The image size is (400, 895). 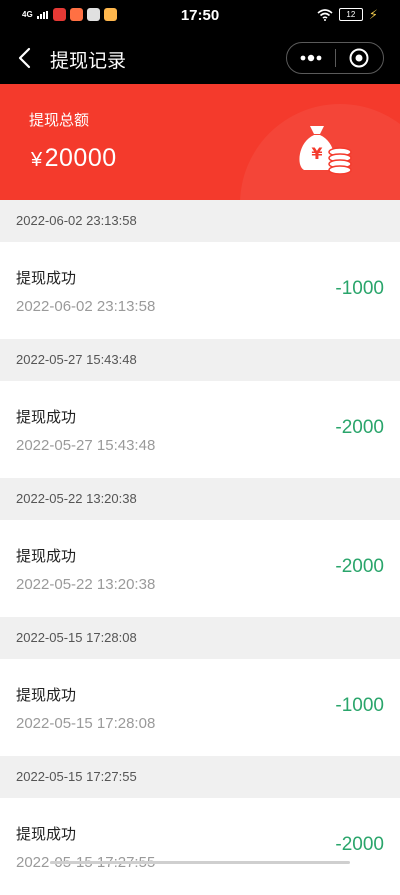 I want to click on summary-amount: ¥20000, so click(x=74, y=158).